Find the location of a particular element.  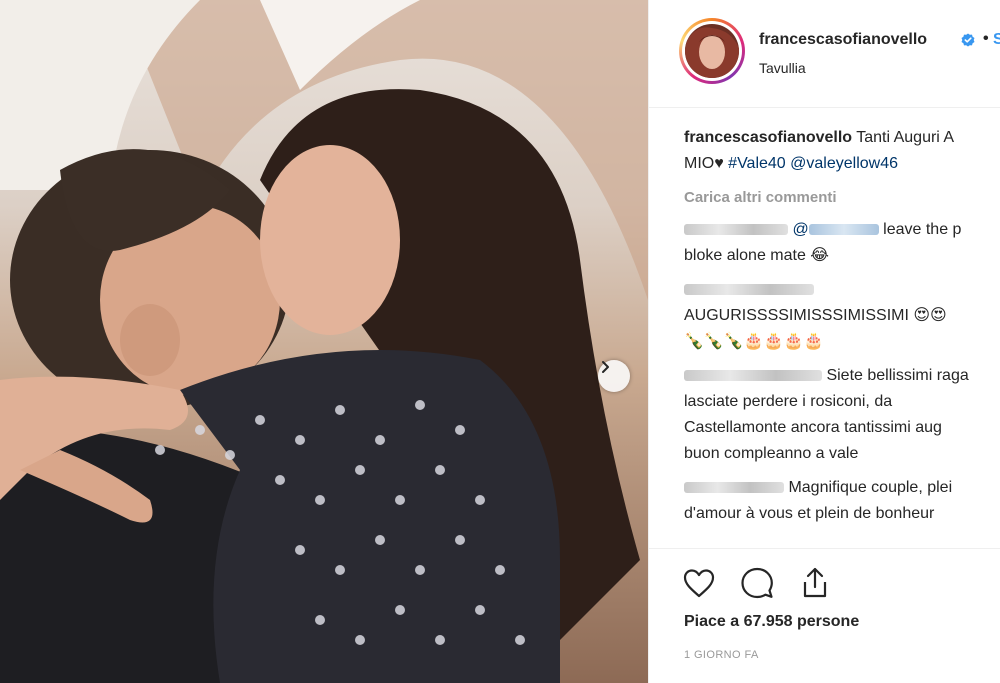

comment-text: AUGURISSSSIMISSSIMISSIMI 😍😍 is located at coordinates (815, 315).